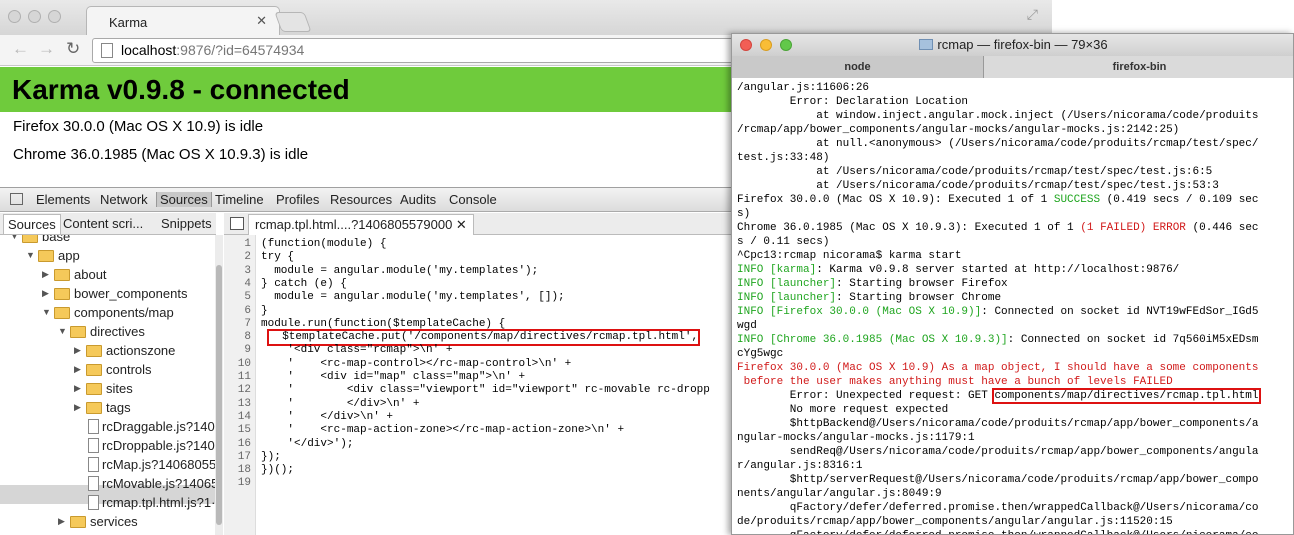  Describe the element at coordinates (293, 22) in the screenshot. I see `new-tab-button` at that location.